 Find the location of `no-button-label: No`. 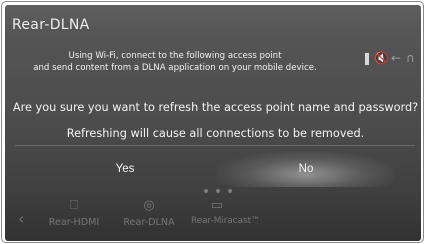

no-button-label: No is located at coordinates (306, 169).